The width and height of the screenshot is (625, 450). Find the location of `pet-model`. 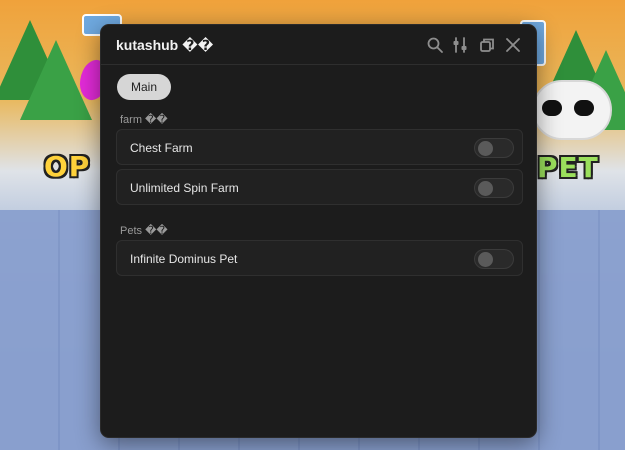

pet-model is located at coordinates (572, 110).